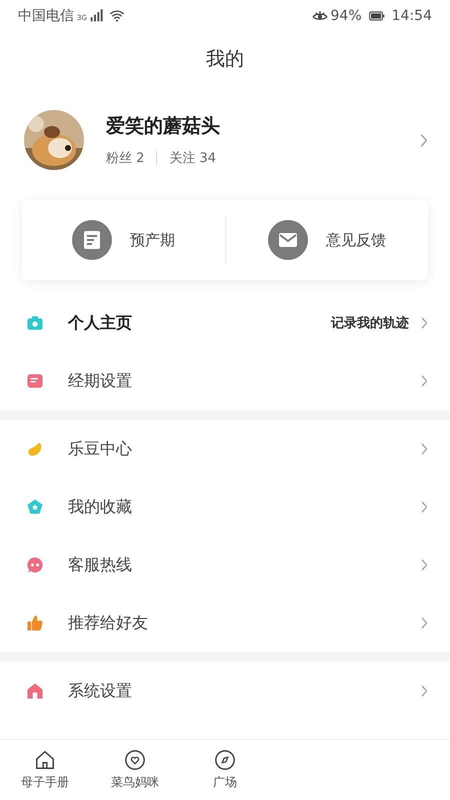  Describe the element at coordinates (370, 323) in the screenshot. I see `menu-hint: 记录我的轨迹` at that location.